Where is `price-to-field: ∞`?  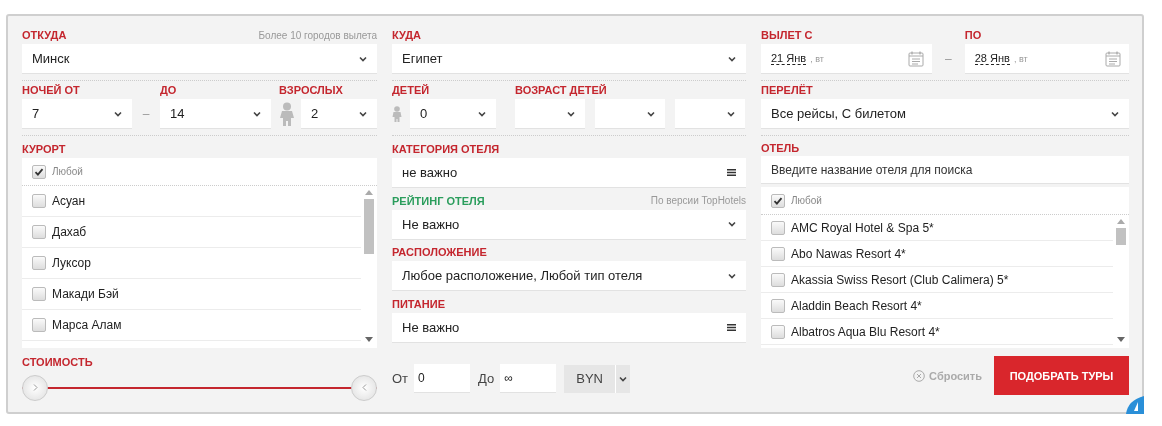
price-to-field: ∞ is located at coordinates (528, 378).